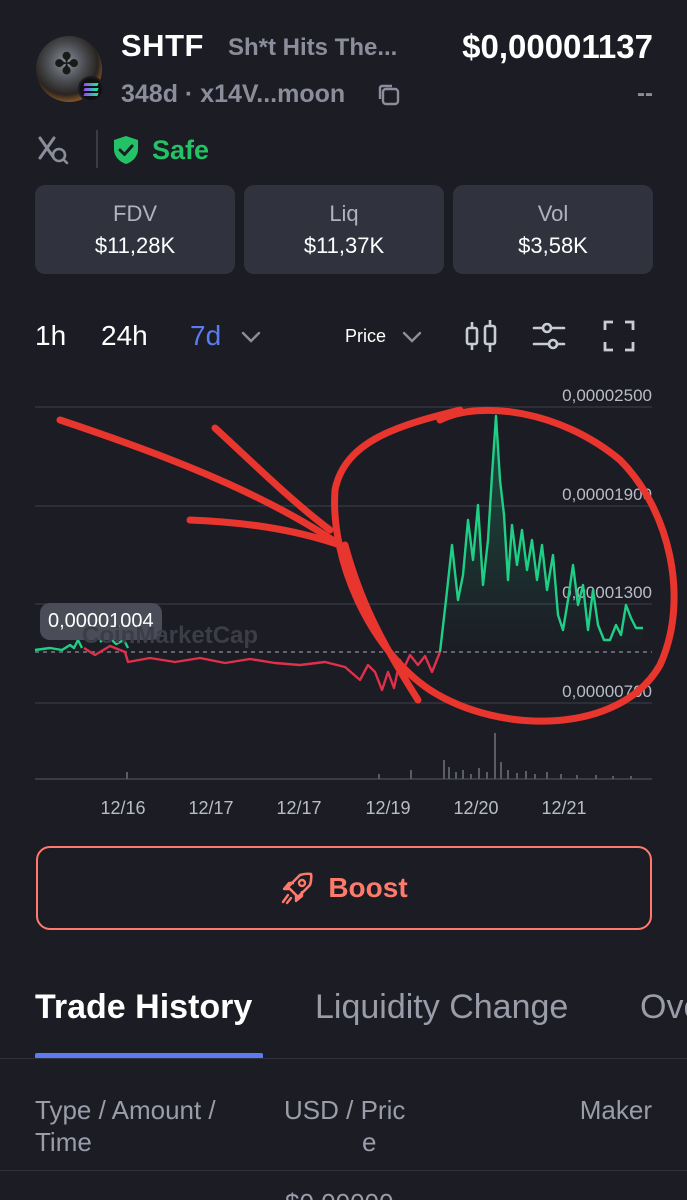  What do you see at coordinates (297, 888) in the screenshot?
I see `rocket-icon` at bounding box center [297, 888].